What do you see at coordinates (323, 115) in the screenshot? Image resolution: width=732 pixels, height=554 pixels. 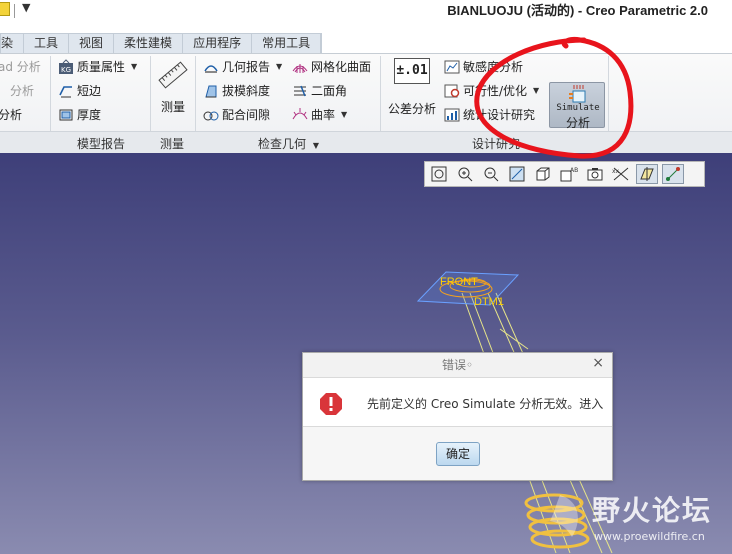 I see `curvature-label: 曲率` at bounding box center [323, 115].